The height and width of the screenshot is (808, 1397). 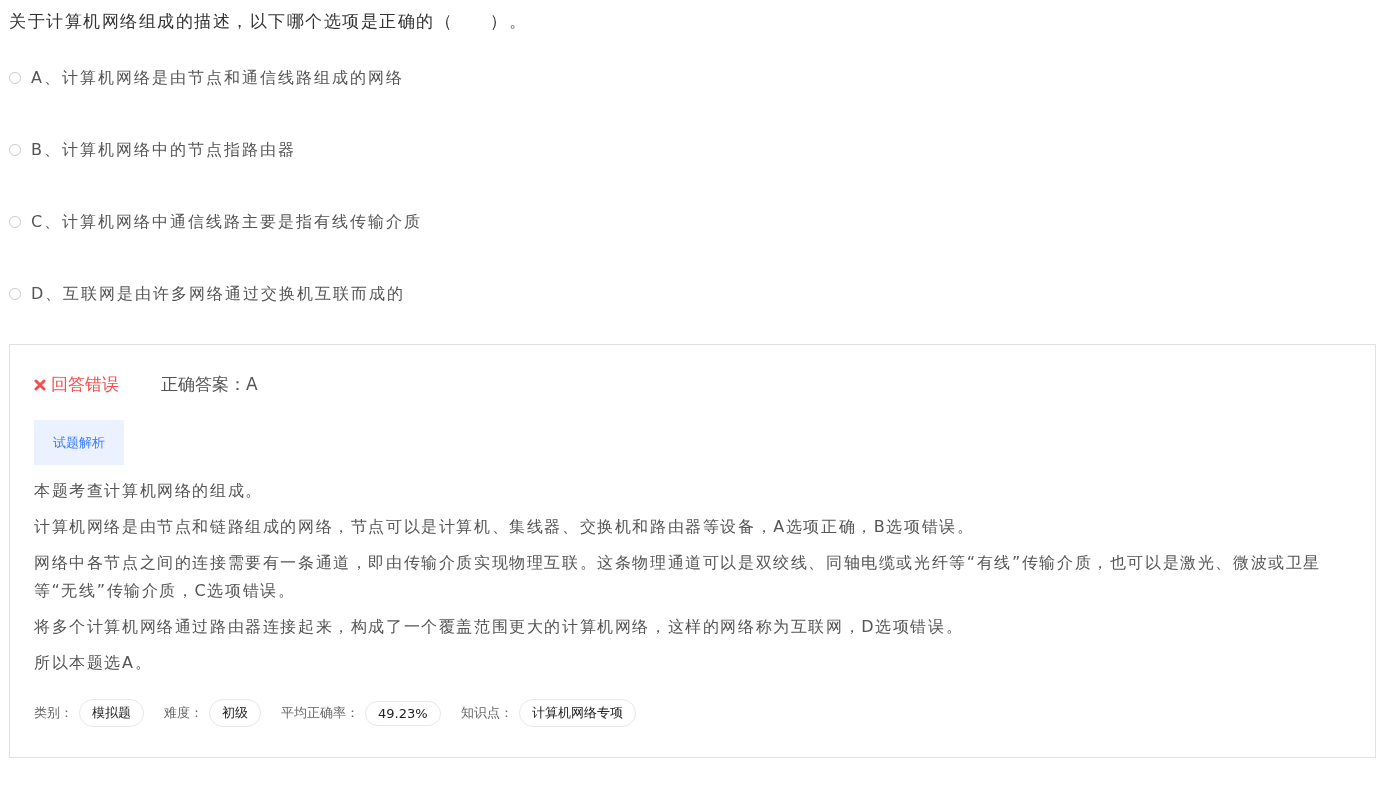 What do you see at coordinates (218, 294) in the screenshot?
I see `option-text: D、互联网是由许多网络通过交换机互联而成的` at bounding box center [218, 294].